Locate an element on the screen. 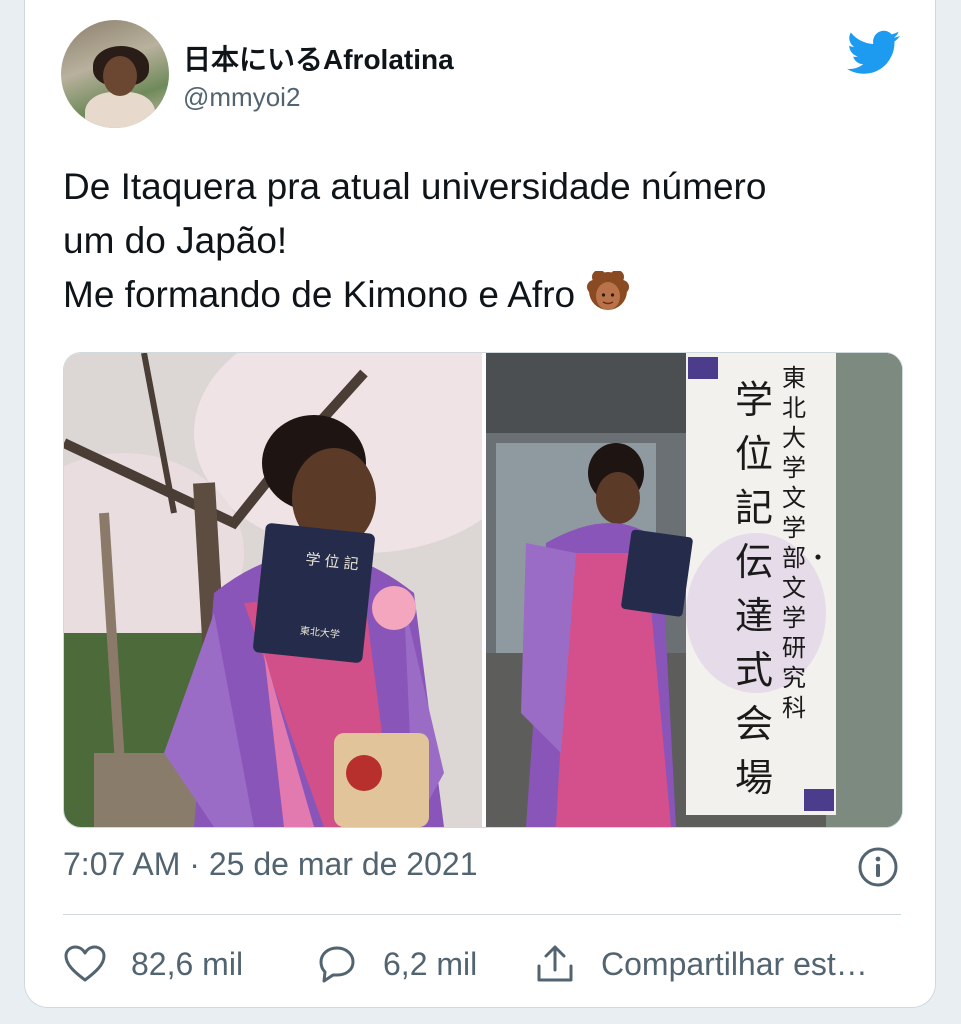 This screenshot has width=961, height=1024. tweet-timestamp: 7:07 AM · 25 de mar de 2021 is located at coordinates (270, 864).